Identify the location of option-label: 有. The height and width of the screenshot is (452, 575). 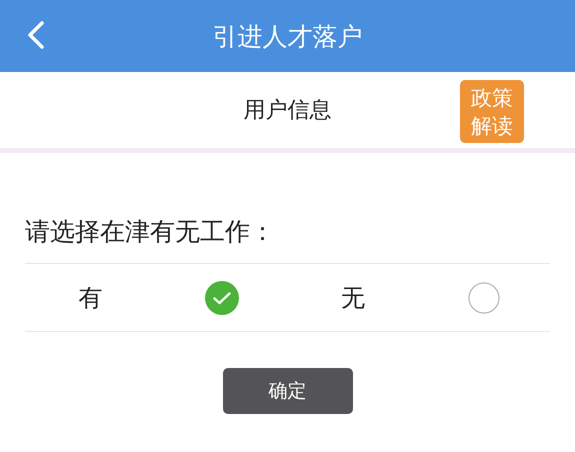
(90, 298).